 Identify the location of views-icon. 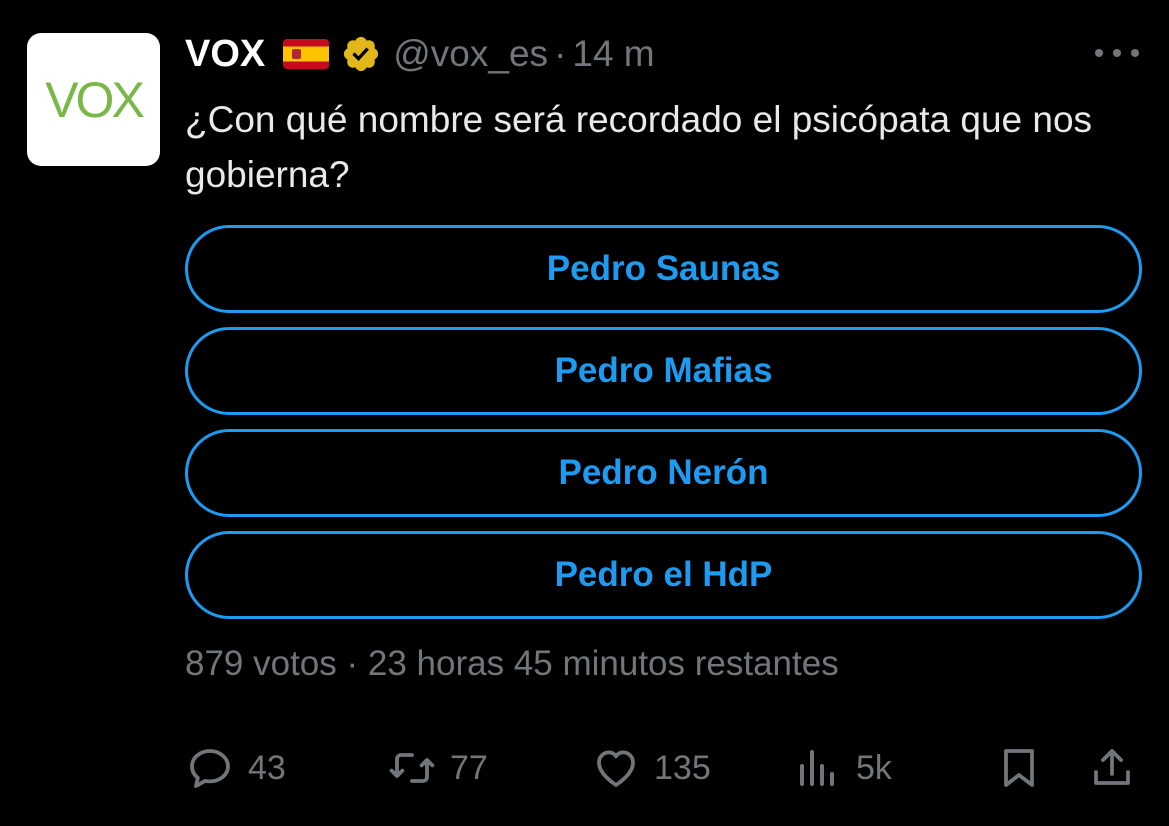
(817, 768).